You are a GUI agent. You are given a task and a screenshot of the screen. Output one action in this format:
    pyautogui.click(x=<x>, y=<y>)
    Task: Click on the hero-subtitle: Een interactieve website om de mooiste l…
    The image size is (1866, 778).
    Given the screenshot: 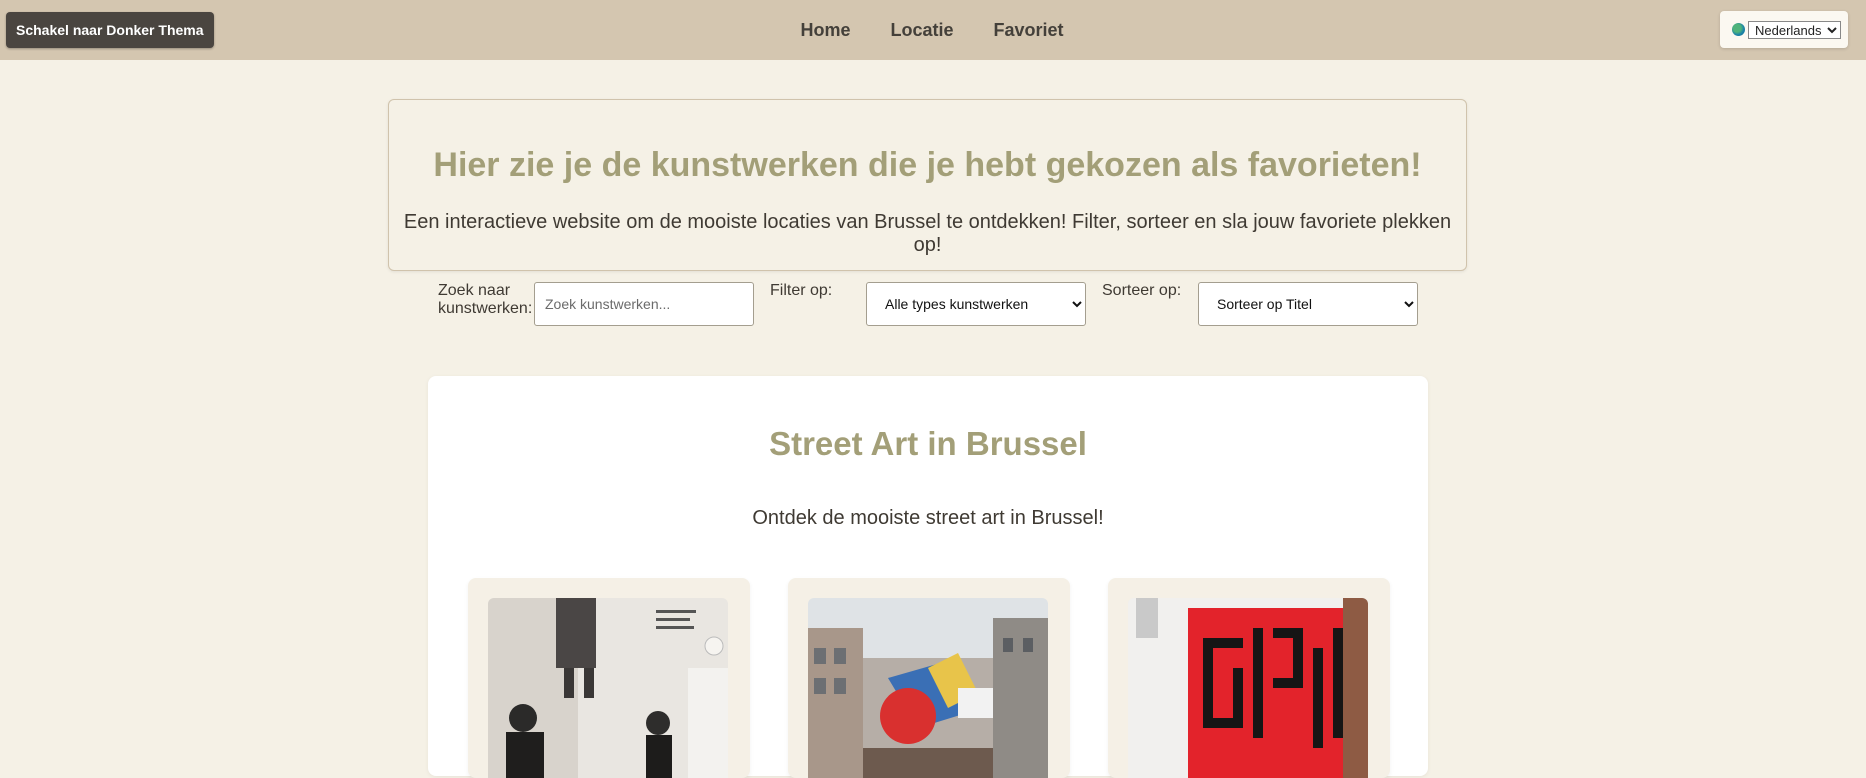 What is the action you would take?
    pyautogui.click(x=927, y=233)
    